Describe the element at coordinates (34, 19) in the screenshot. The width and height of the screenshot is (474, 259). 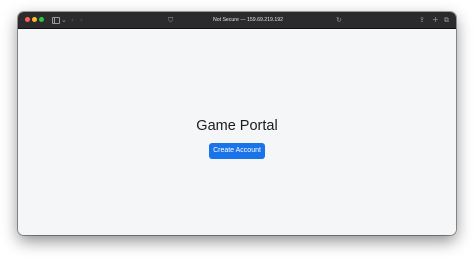
I see `minimize-window-button` at that location.